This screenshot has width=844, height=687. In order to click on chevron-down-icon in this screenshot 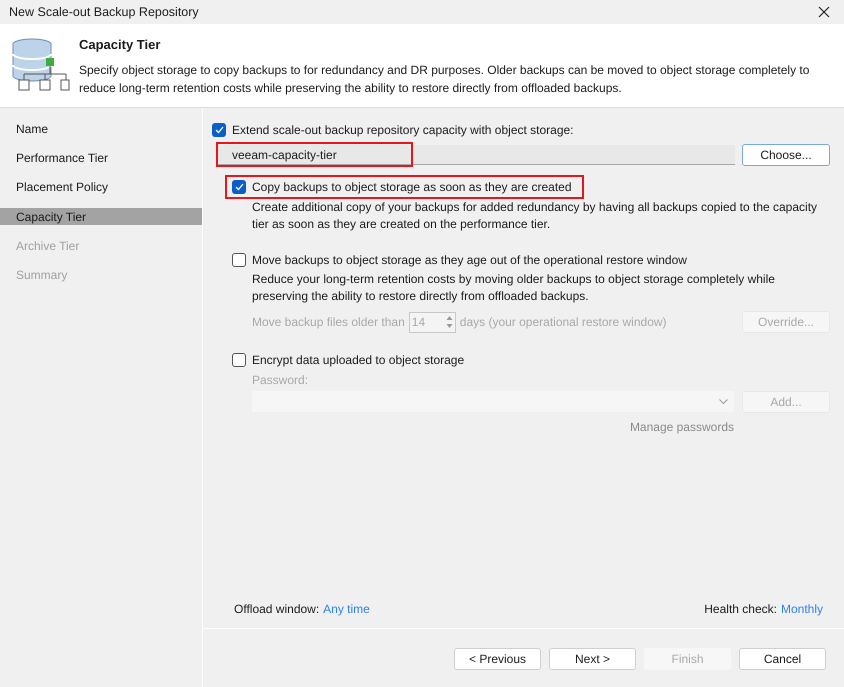, I will do `click(723, 401)`.